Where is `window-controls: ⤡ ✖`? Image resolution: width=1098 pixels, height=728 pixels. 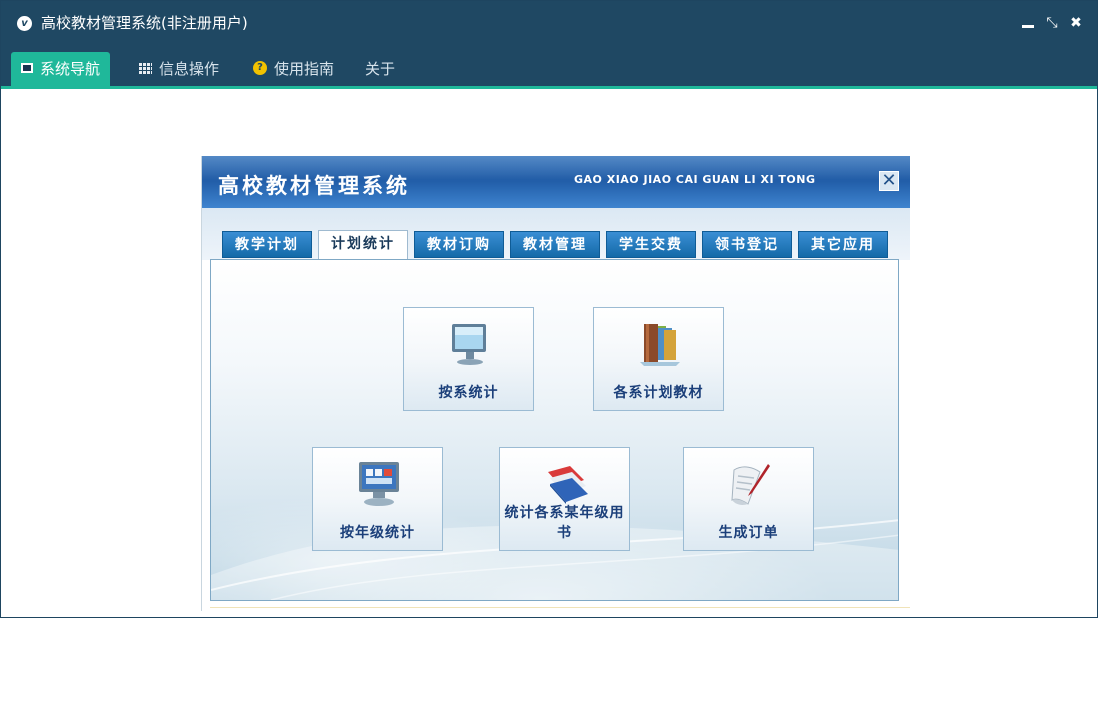
window-controls: ⤡ ✖ is located at coordinates (1052, 23).